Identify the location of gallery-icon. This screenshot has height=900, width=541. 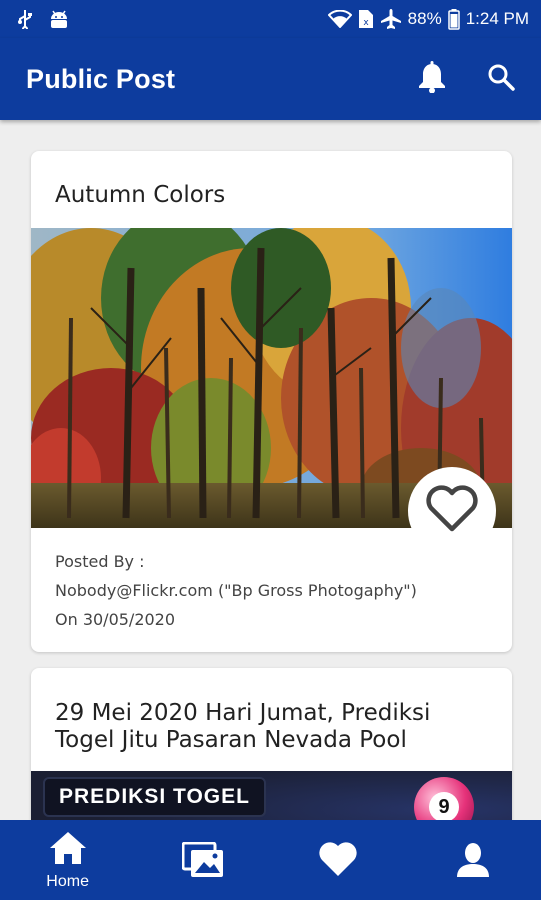
(202, 860).